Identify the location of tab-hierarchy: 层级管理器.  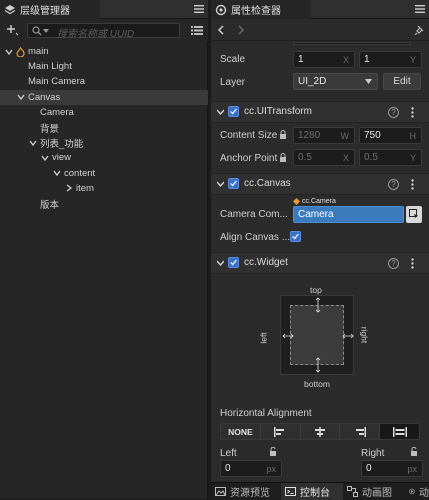
(50, 9).